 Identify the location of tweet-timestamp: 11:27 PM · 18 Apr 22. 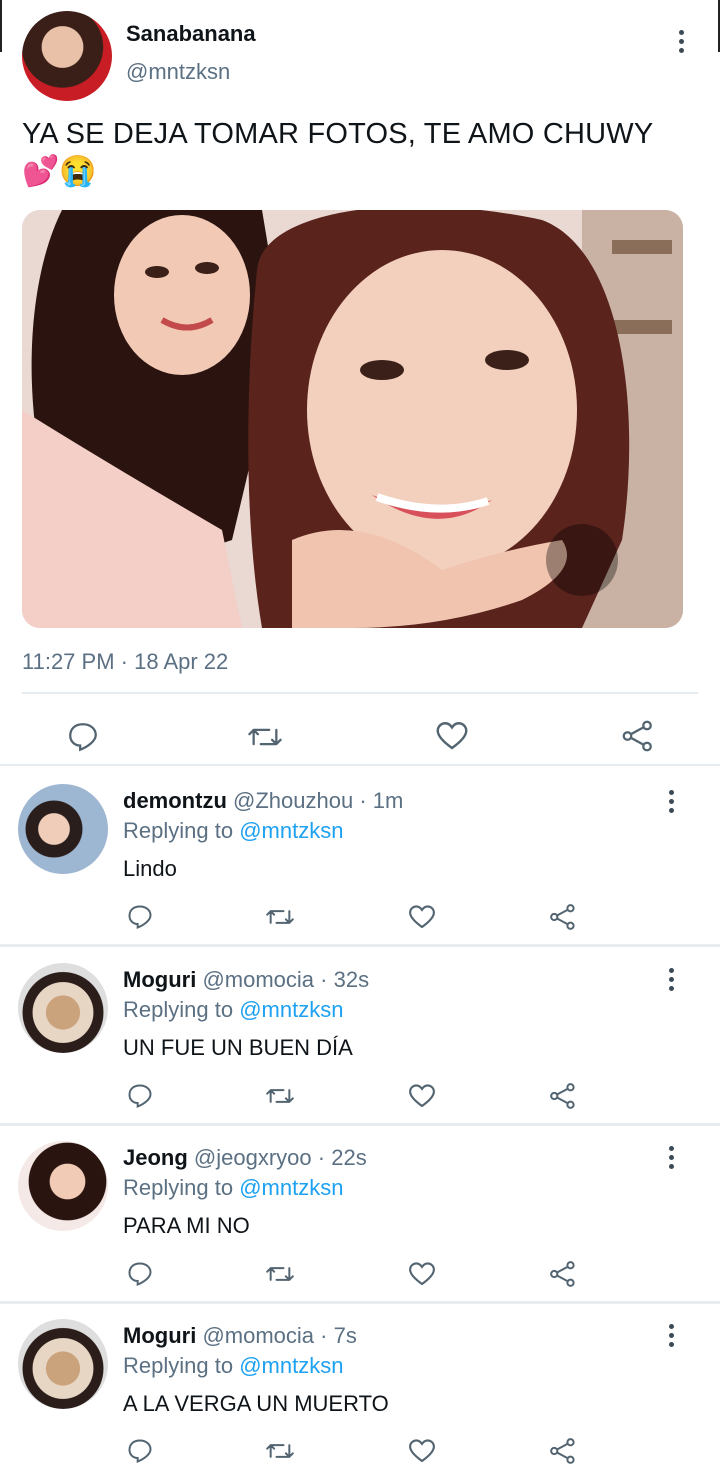
(125, 661).